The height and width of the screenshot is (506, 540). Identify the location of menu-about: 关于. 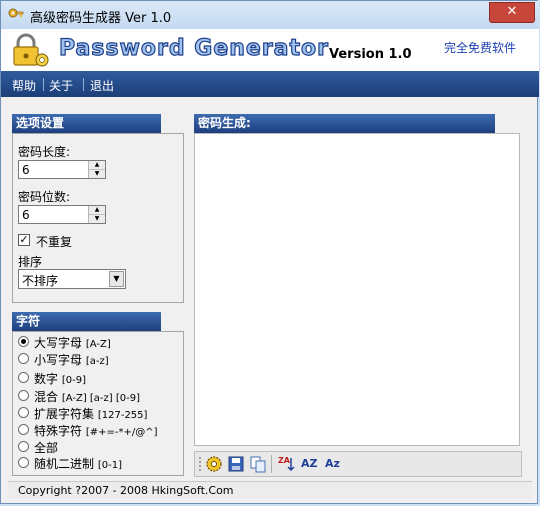
(61, 85).